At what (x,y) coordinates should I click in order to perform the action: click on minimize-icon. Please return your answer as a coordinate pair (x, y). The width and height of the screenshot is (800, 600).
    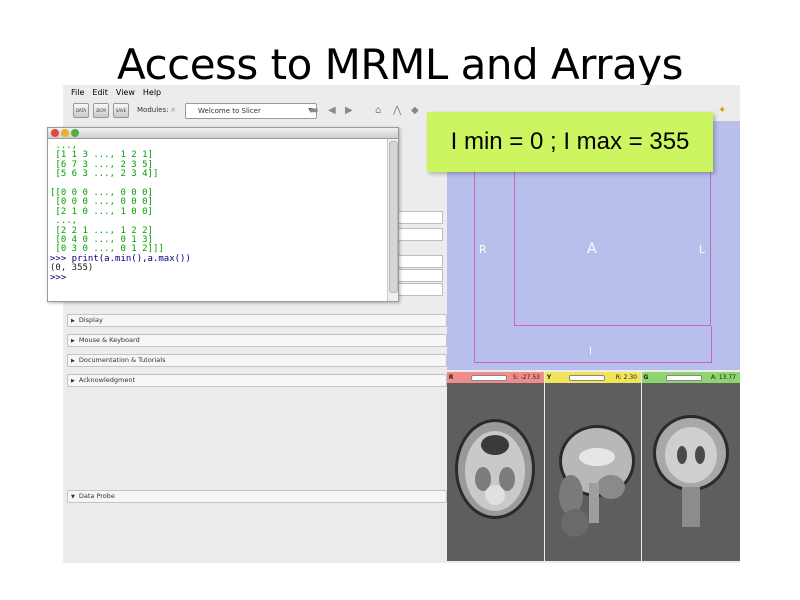
    Looking at the image, I should click on (65, 133).